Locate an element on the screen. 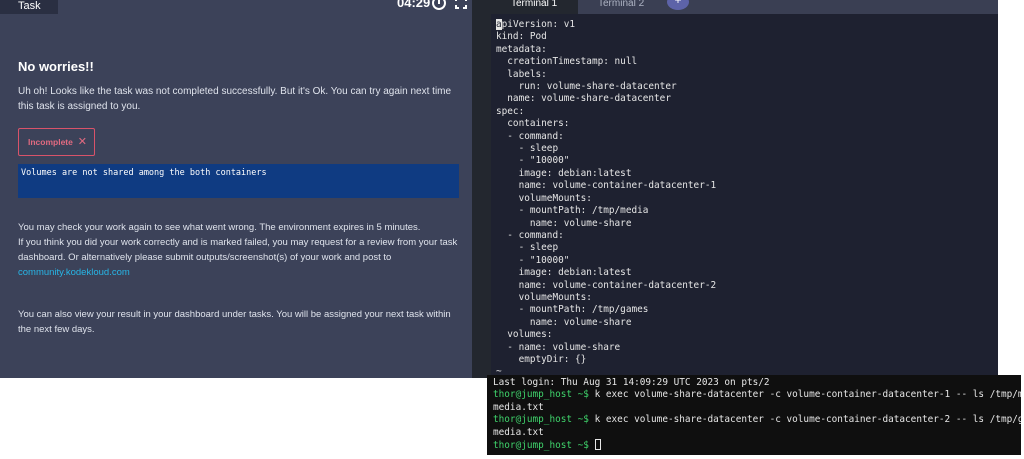 The height and width of the screenshot is (459, 1024). code-line: run: volume-share-datacenter is located at coordinates (586, 87).